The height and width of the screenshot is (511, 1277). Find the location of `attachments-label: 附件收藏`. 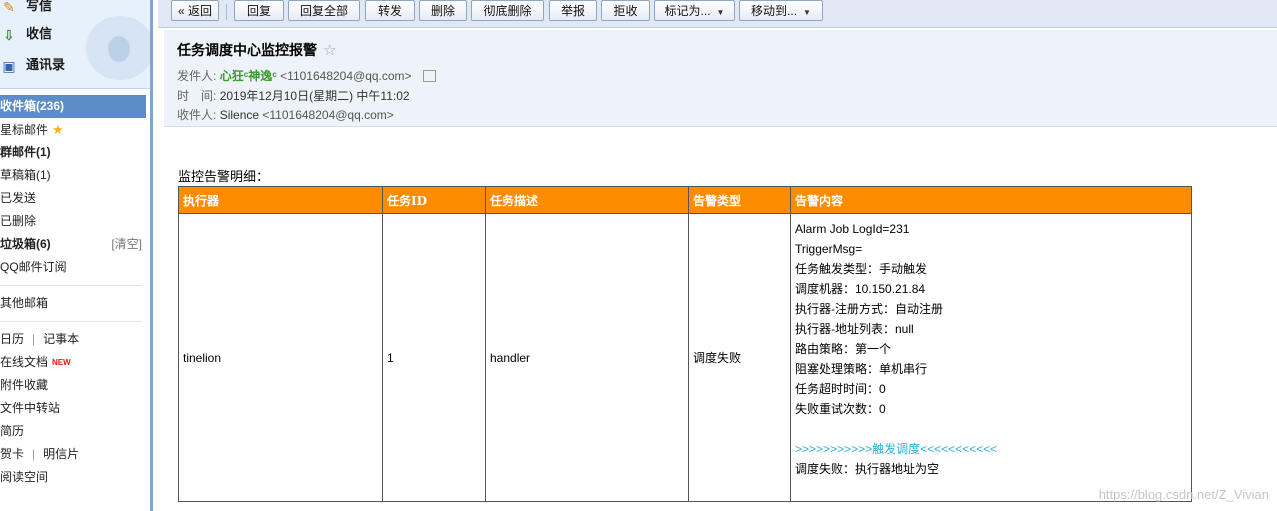

attachments-label: 附件收藏 is located at coordinates (24, 385).